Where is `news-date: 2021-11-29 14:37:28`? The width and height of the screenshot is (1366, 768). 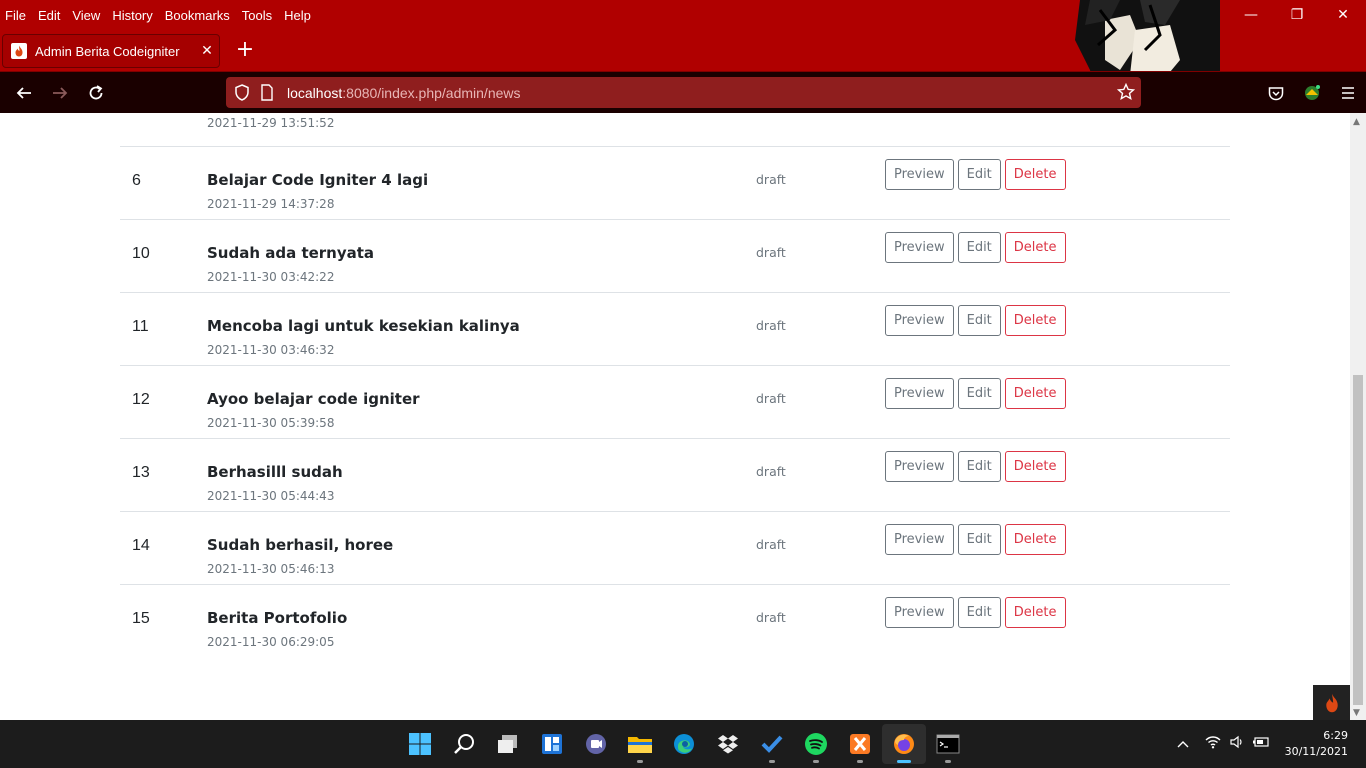
news-date: 2021-11-29 14:37:28 is located at coordinates (271, 204).